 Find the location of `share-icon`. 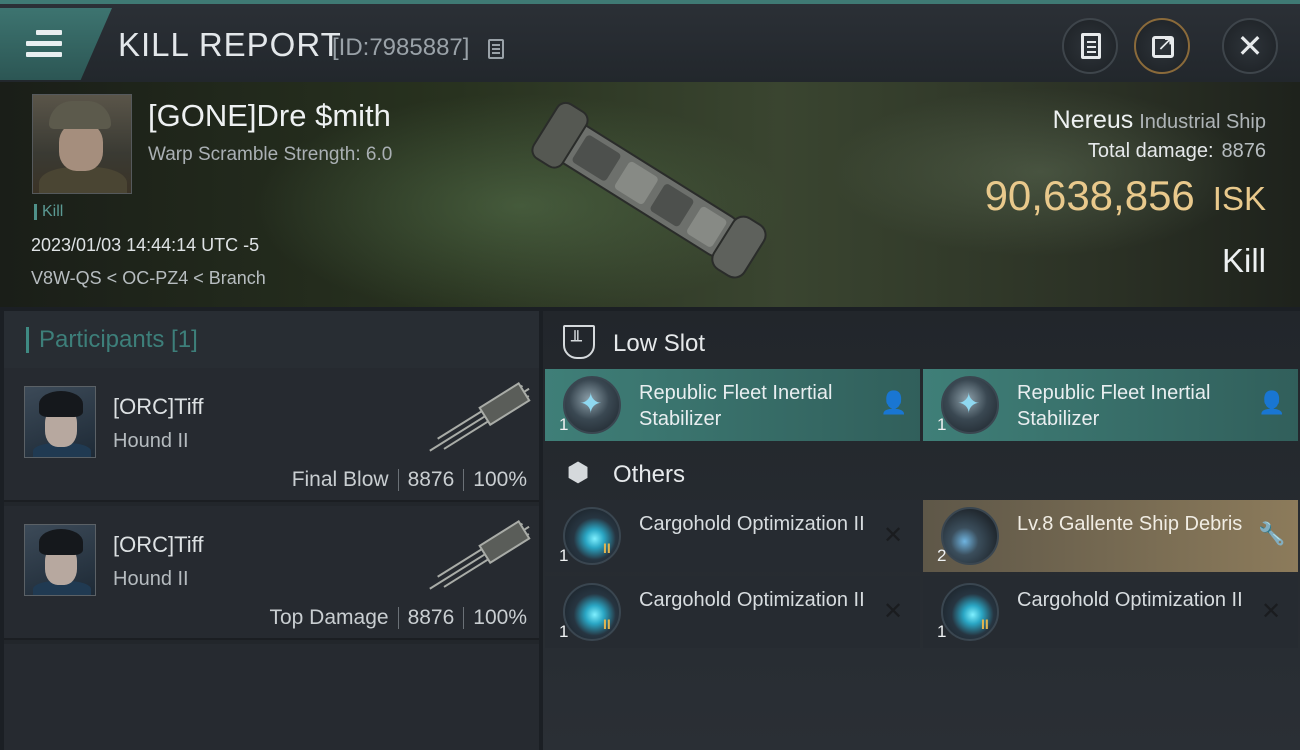

share-icon is located at coordinates (1163, 44).